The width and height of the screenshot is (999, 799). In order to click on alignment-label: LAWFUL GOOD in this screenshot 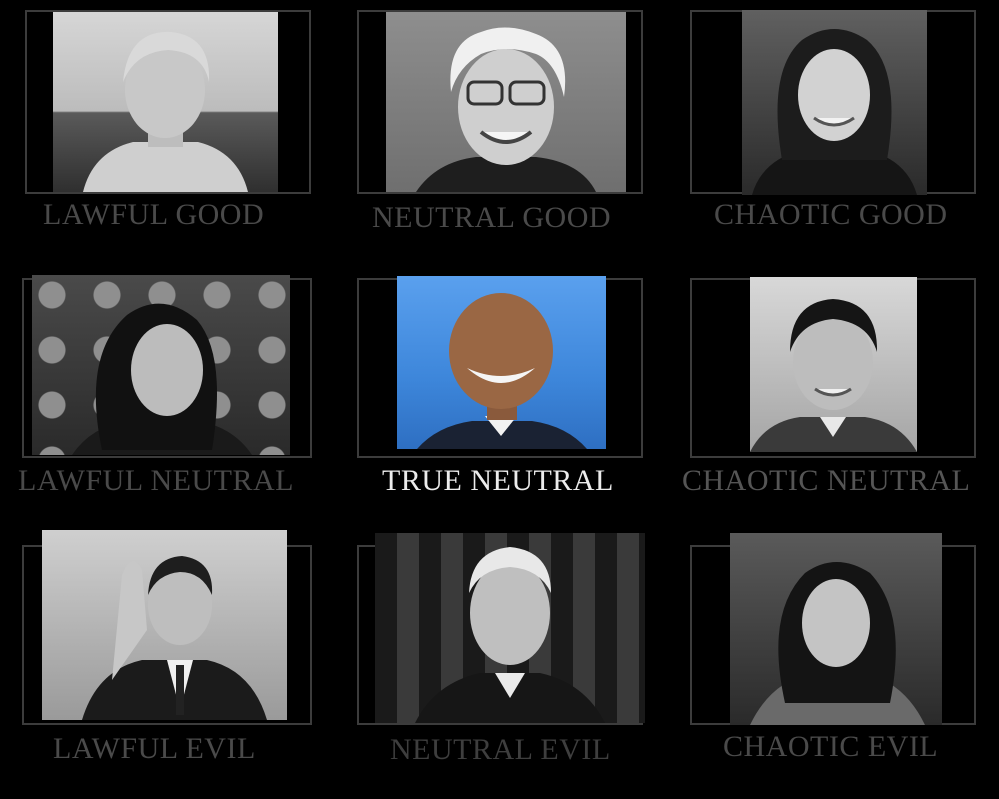, I will do `click(154, 214)`.